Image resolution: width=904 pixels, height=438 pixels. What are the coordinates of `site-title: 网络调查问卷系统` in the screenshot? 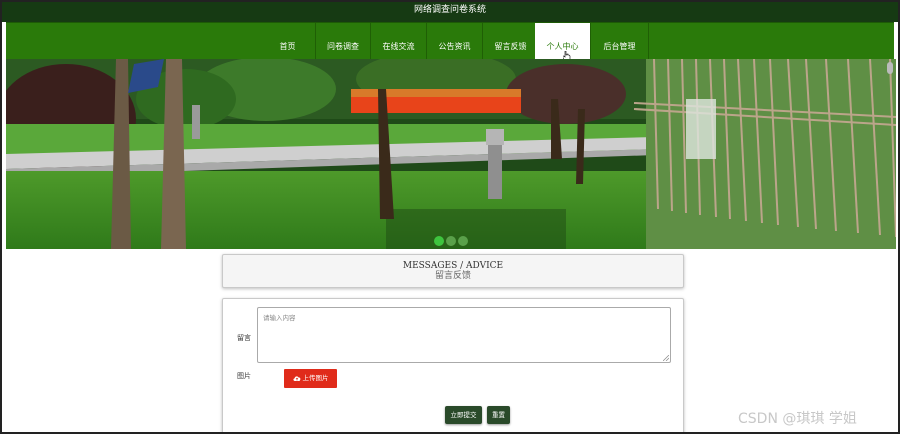 It's located at (449, 10).